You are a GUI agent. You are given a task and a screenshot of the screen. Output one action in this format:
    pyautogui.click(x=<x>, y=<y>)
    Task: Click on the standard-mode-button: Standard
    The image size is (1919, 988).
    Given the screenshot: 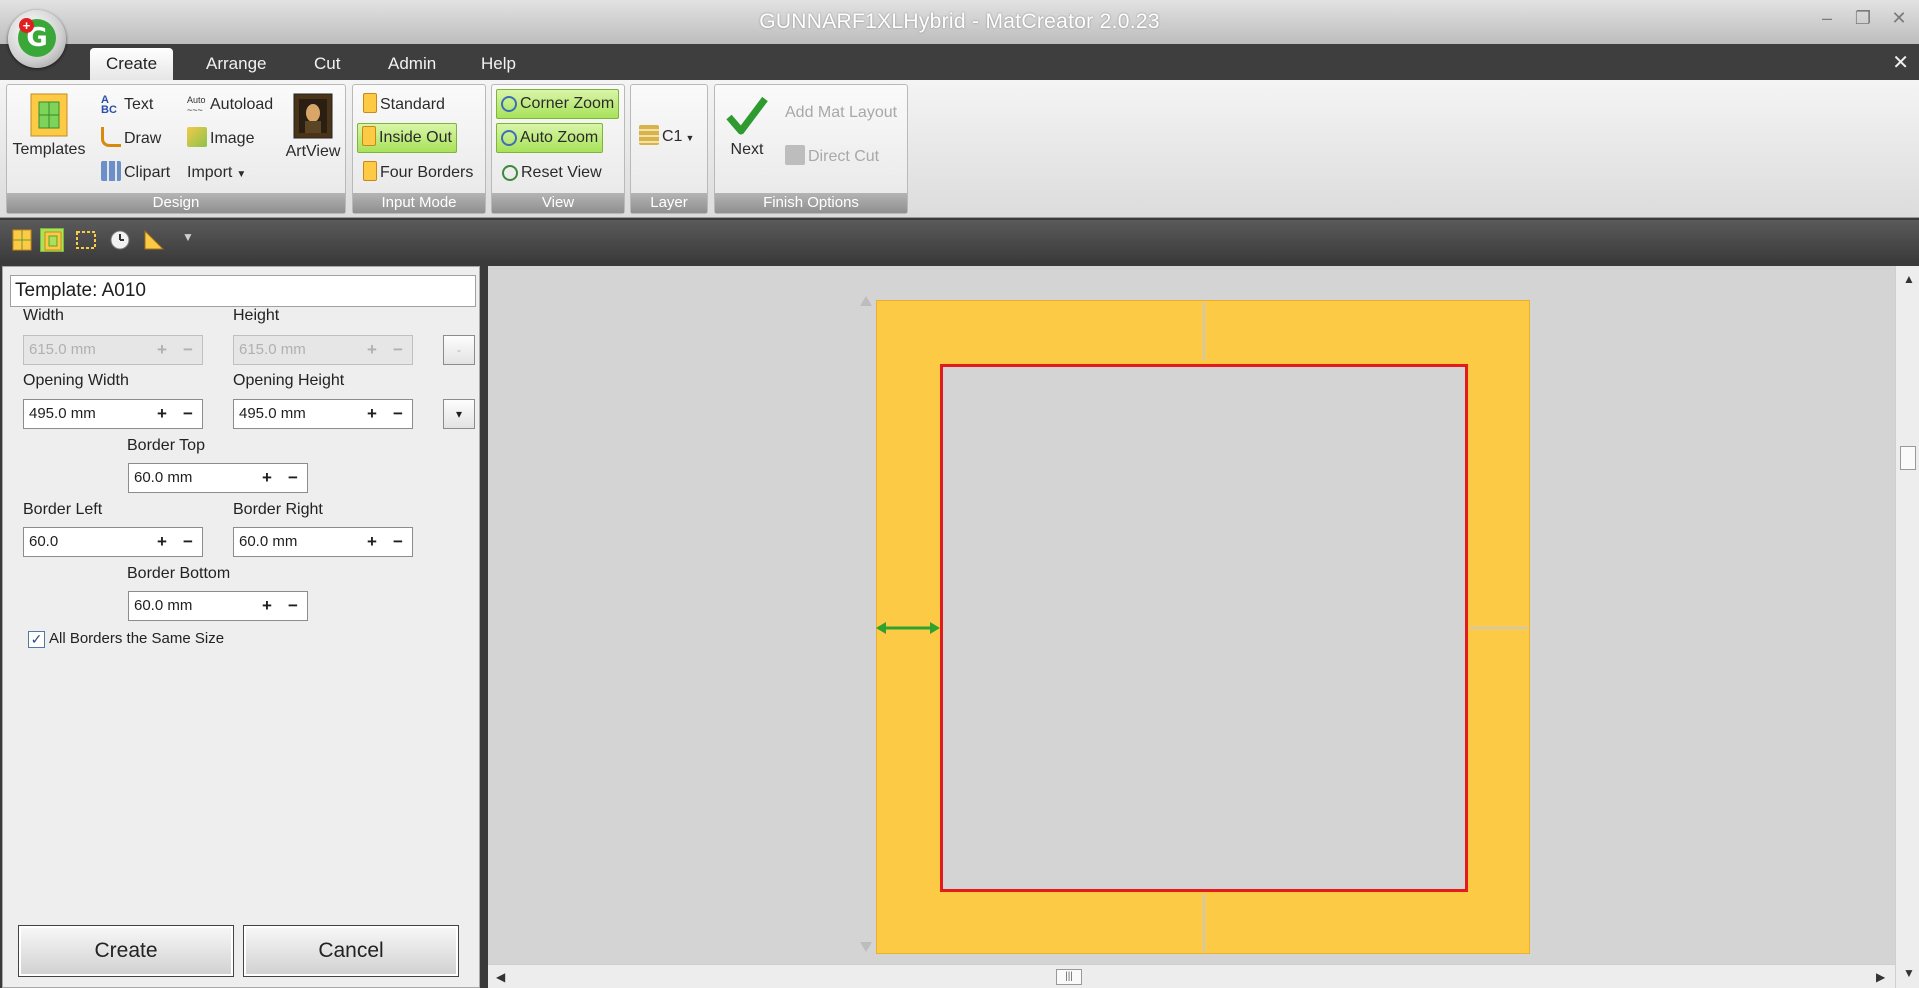 What is the action you would take?
    pyautogui.click(x=404, y=105)
    